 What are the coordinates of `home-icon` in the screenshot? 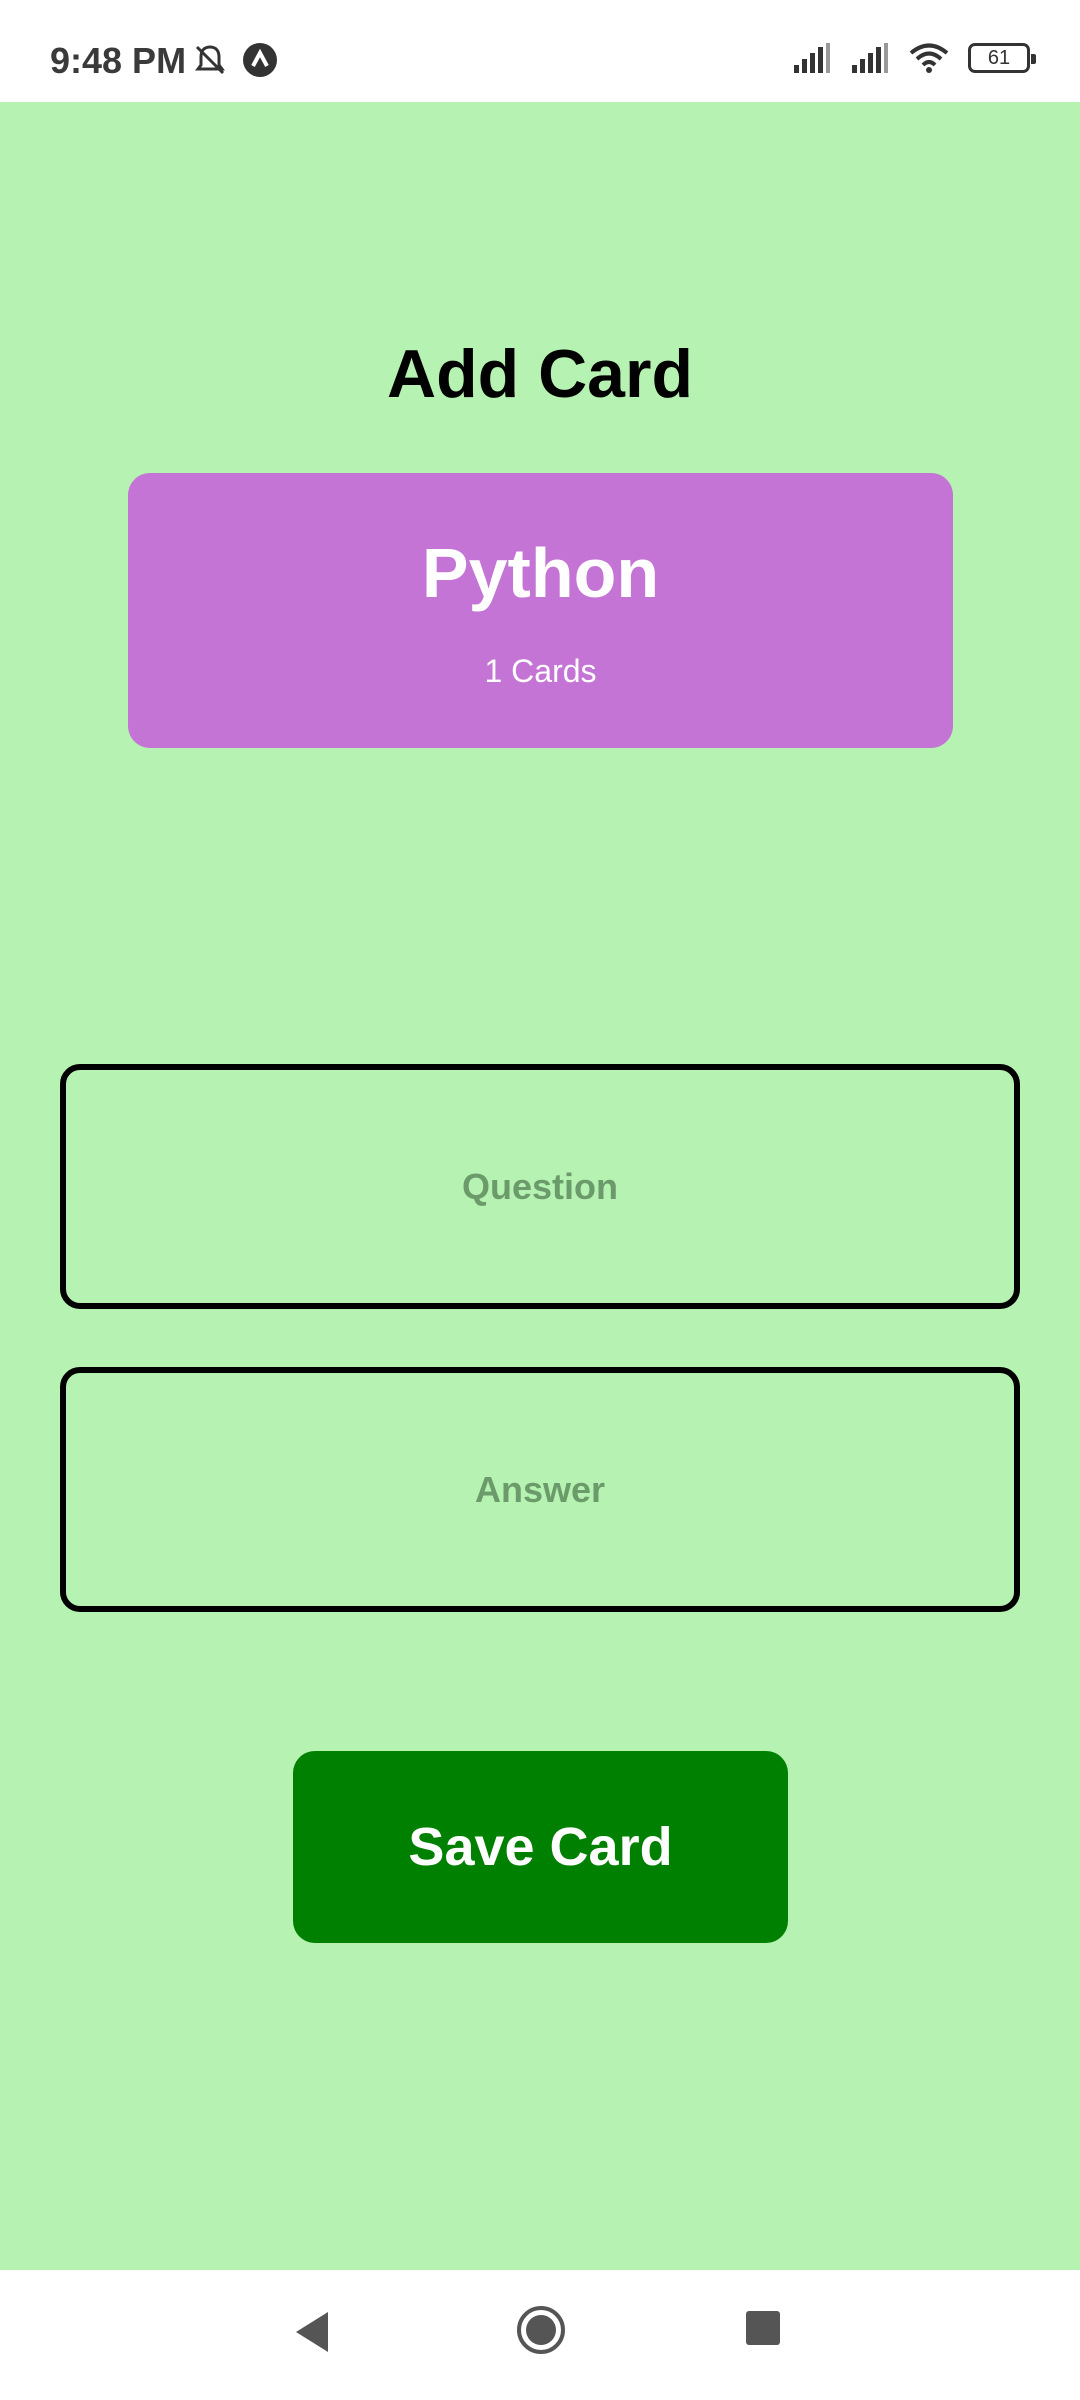 It's located at (541, 2332).